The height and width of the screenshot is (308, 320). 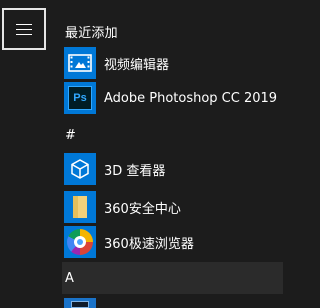 I want to click on video-editor-icon, so click(x=80, y=63).